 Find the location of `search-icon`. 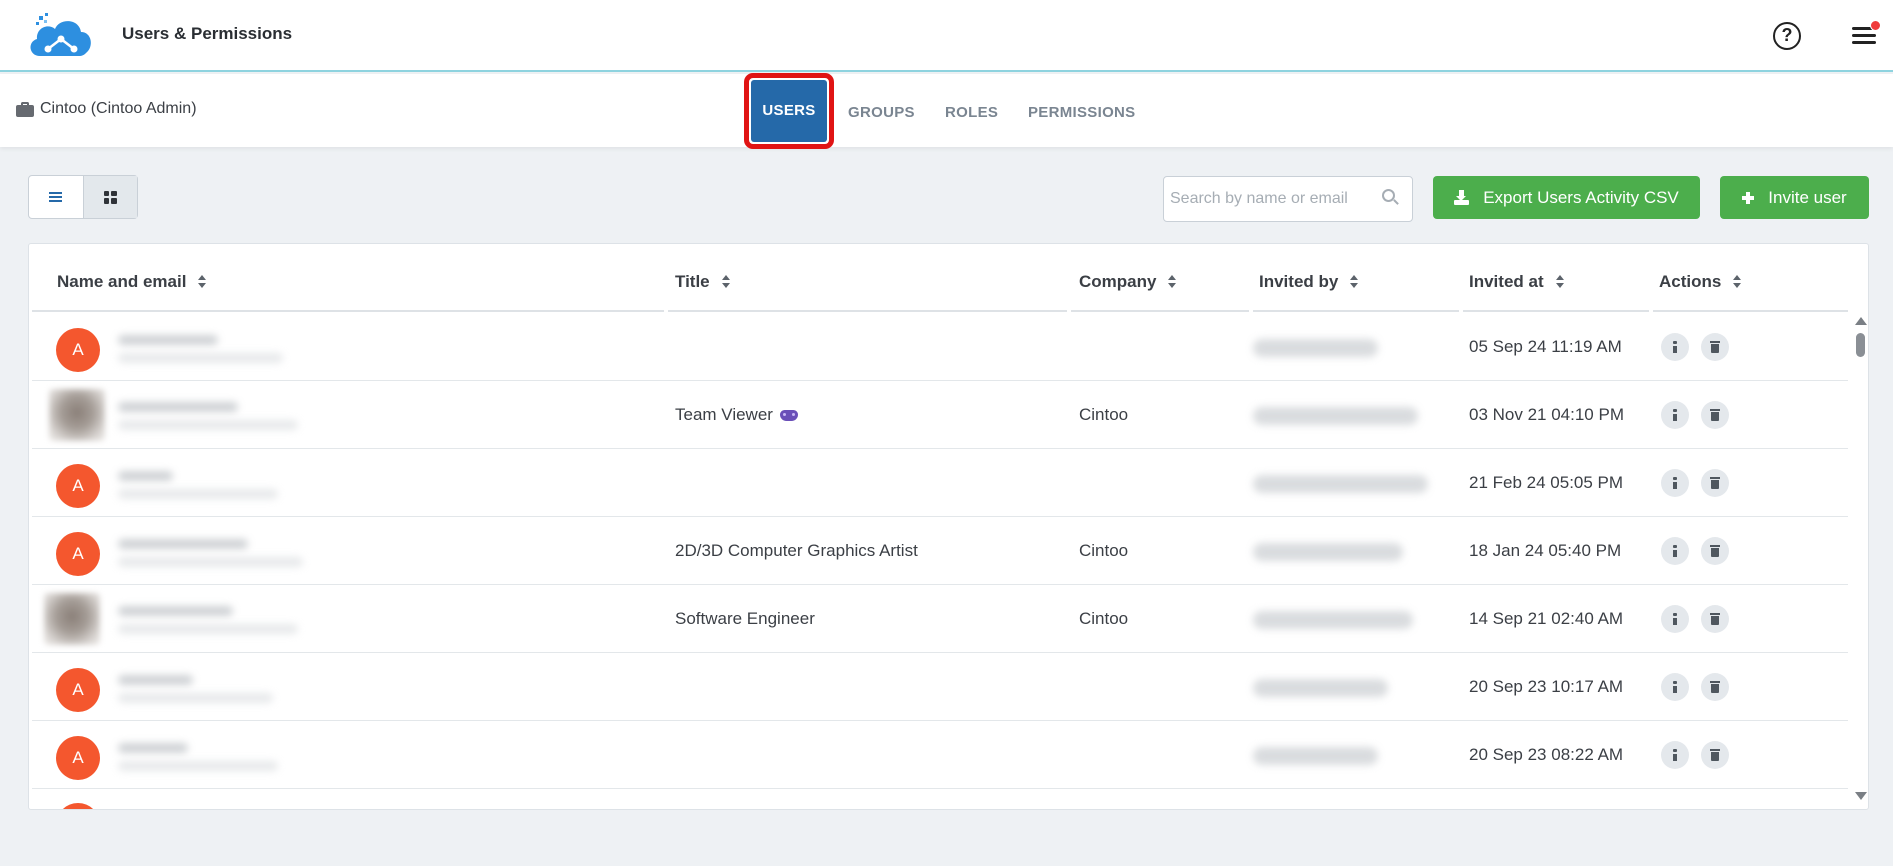

search-icon is located at coordinates (1390, 197).